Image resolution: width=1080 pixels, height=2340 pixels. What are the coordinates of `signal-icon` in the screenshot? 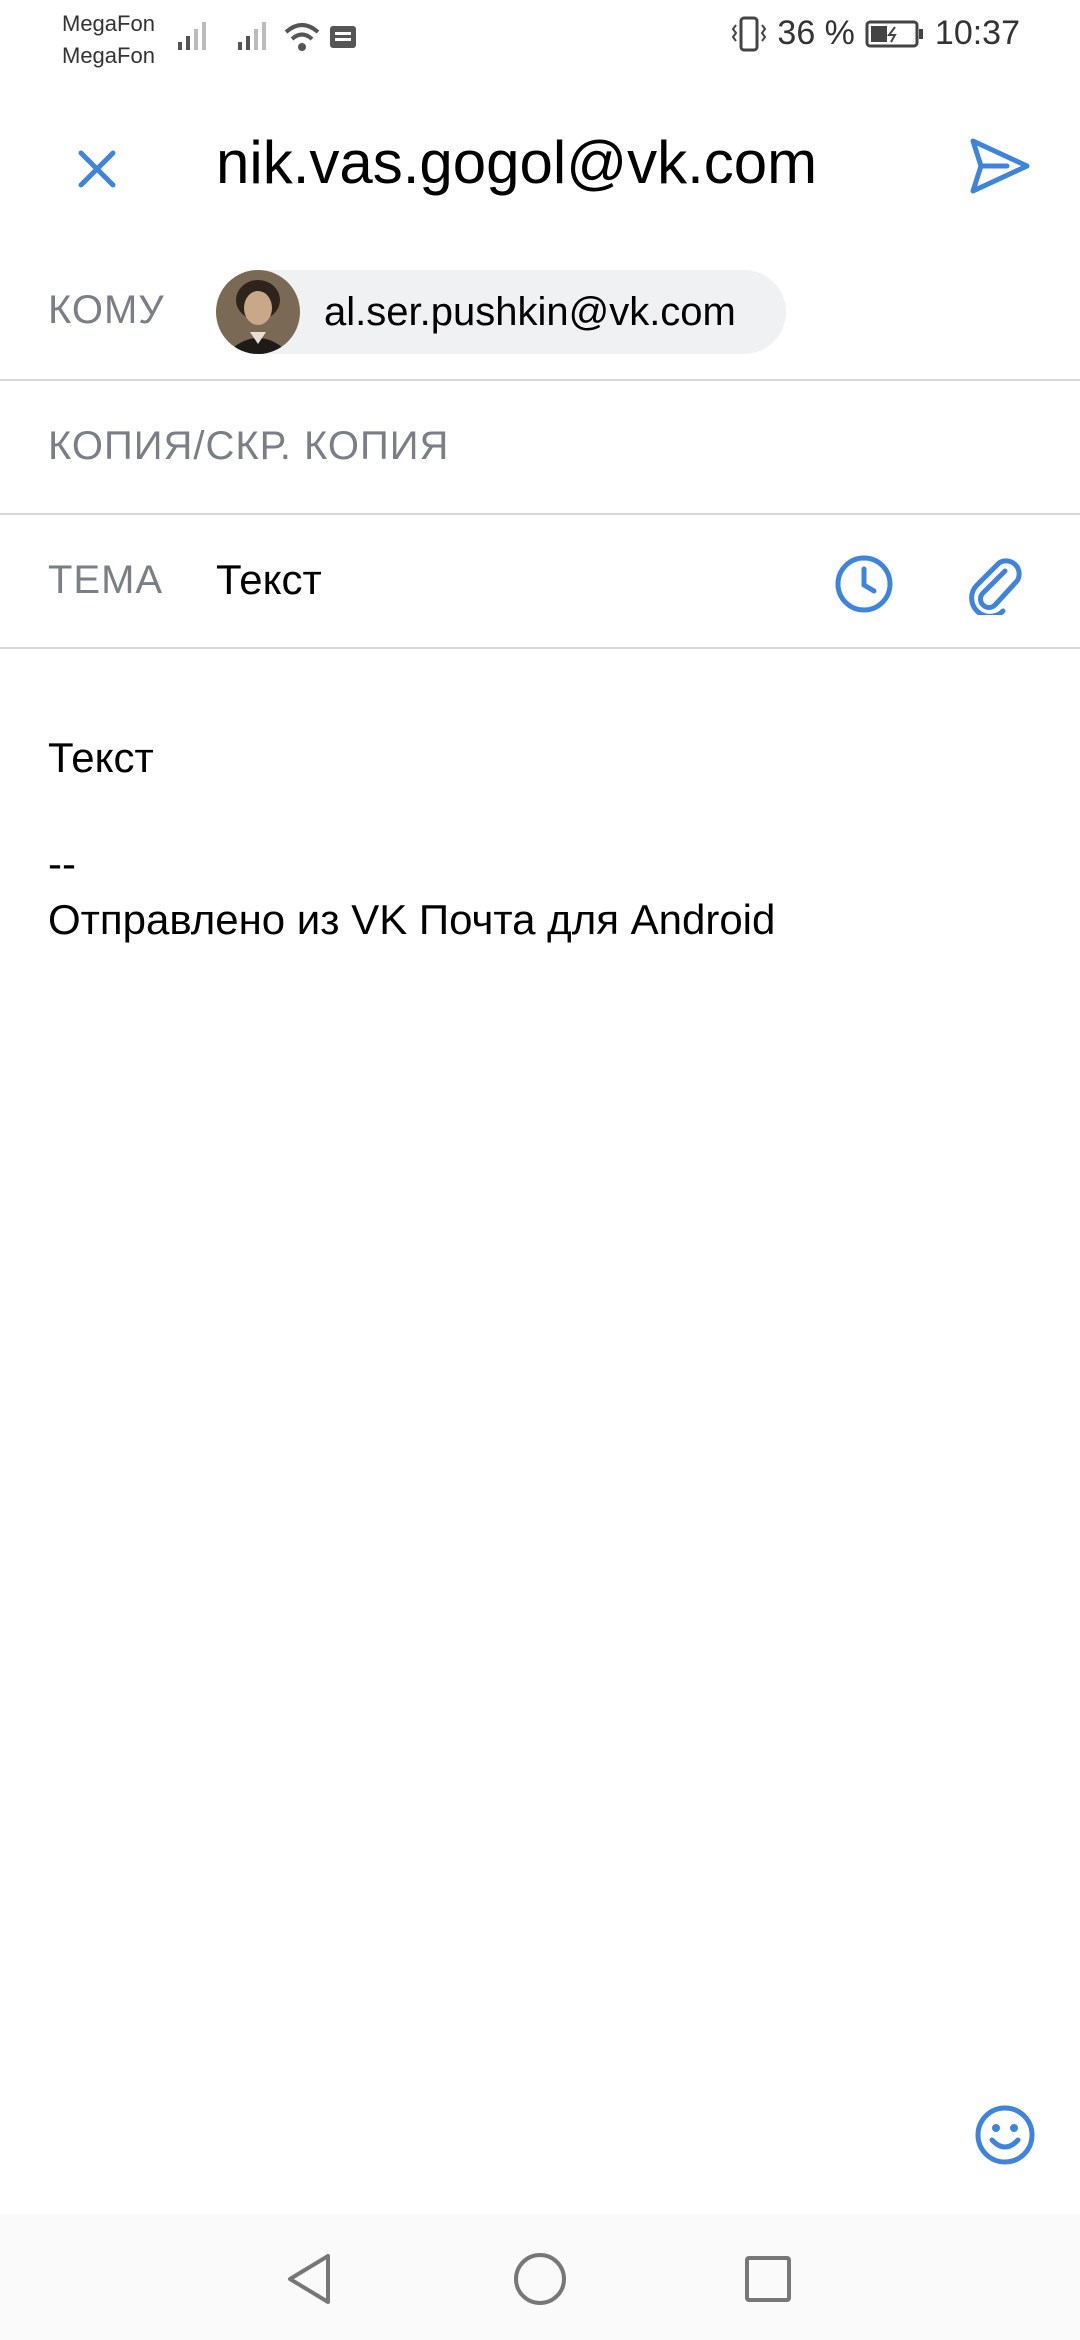 It's located at (192, 36).